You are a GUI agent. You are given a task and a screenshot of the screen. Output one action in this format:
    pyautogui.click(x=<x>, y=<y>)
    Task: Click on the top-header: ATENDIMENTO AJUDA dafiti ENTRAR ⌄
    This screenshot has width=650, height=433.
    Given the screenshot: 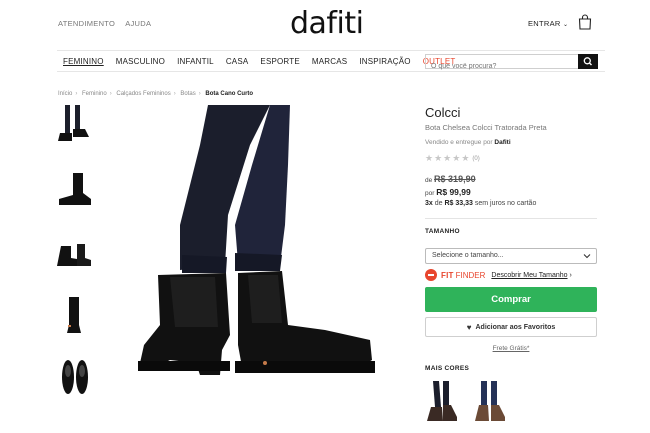 What is the action you would take?
    pyautogui.click(x=325, y=25)
    